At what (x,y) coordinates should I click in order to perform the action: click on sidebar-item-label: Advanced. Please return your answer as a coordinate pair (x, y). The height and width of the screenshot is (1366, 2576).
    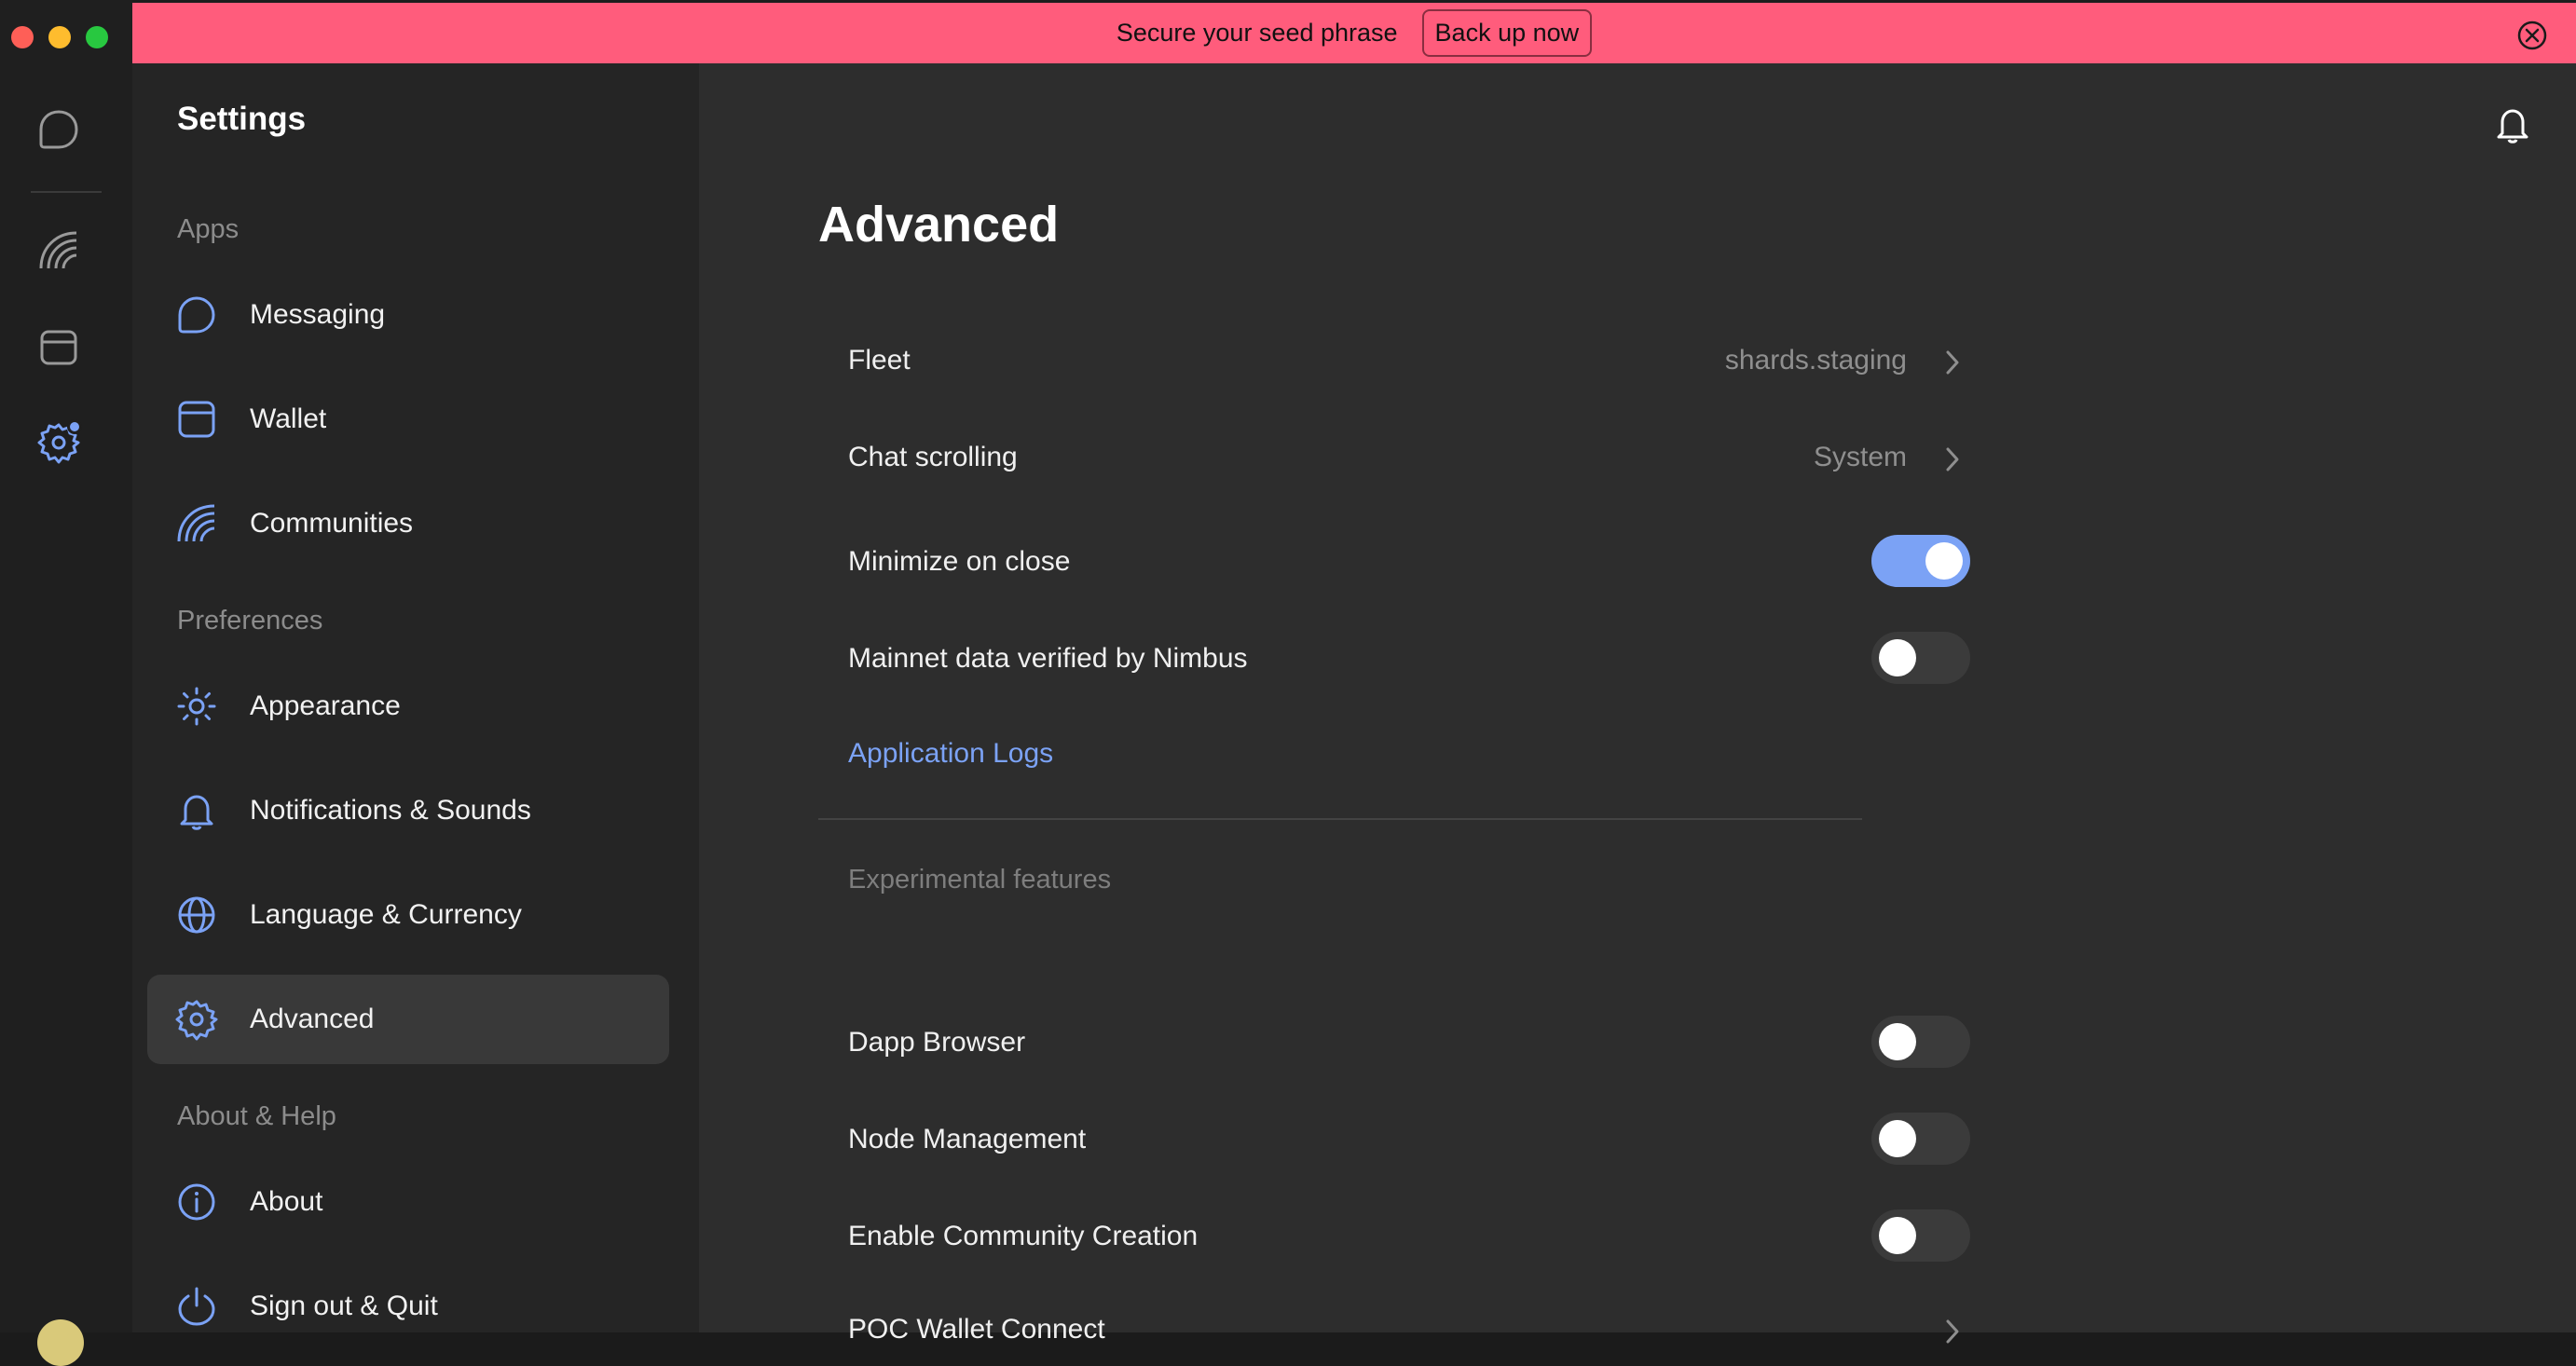
    Looking at the image, I should click on (312, 1019).